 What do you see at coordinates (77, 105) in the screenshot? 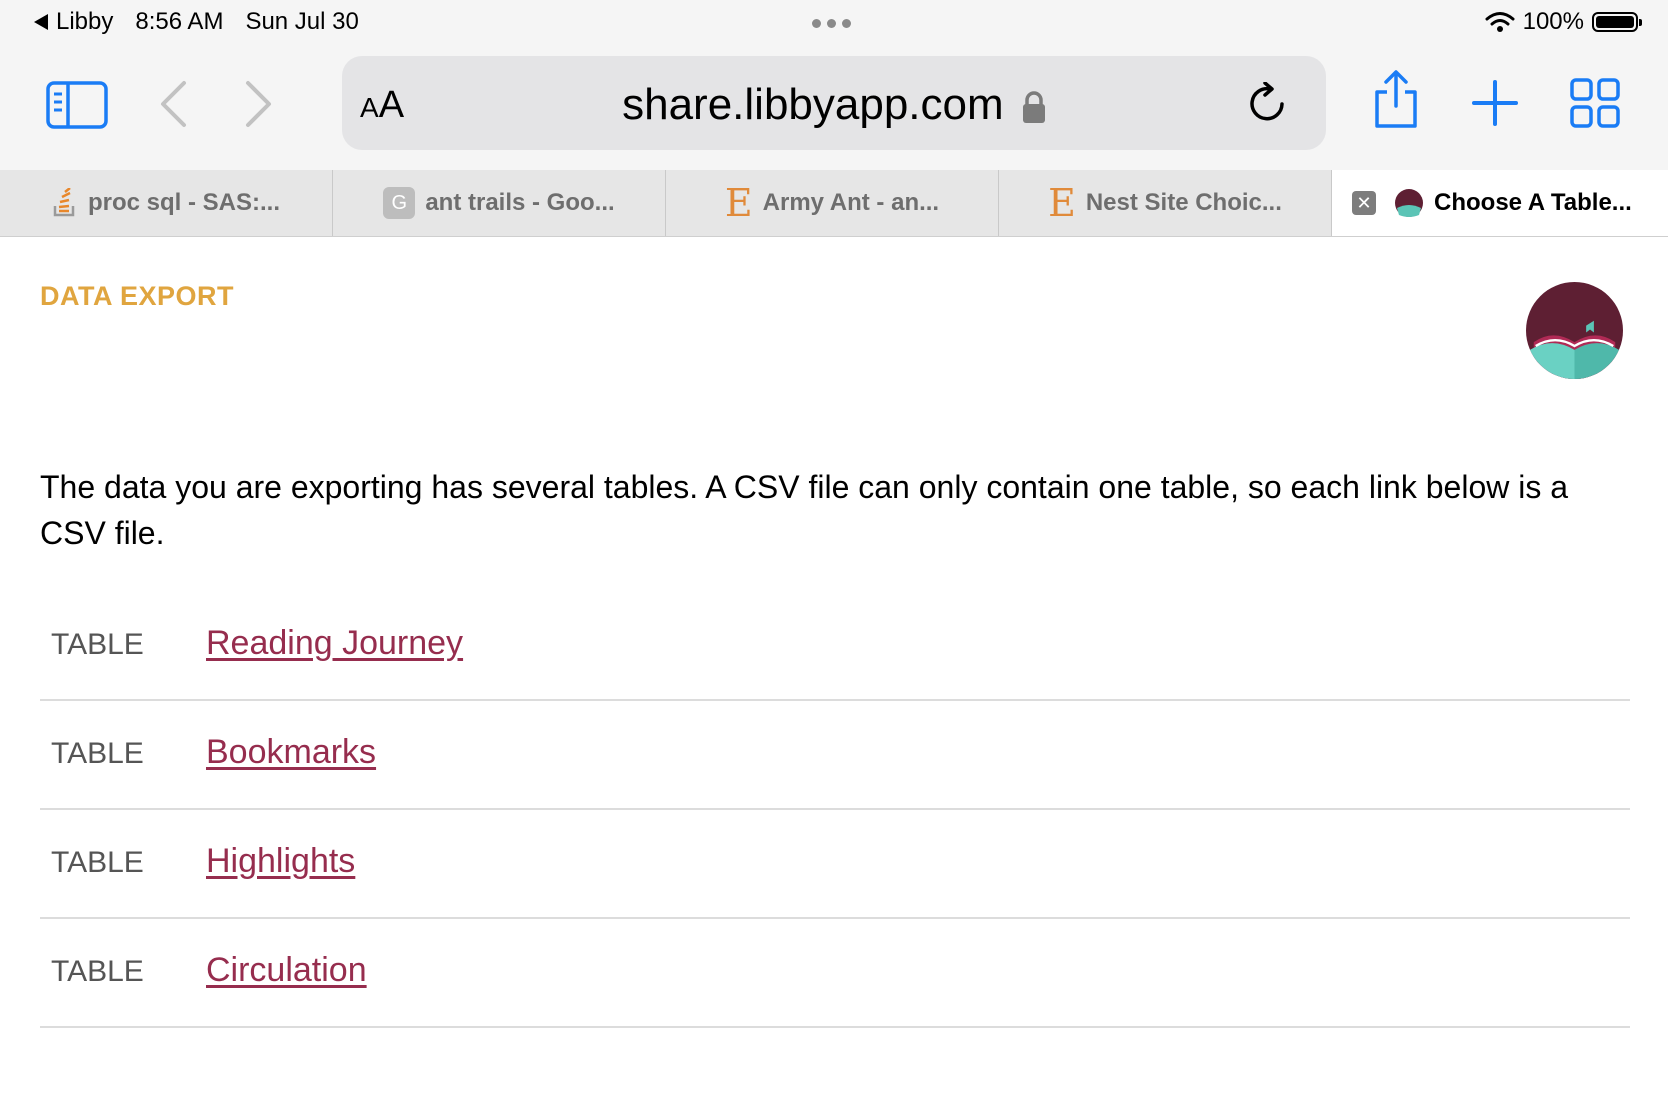
I see `sidebar-toggle-icon` at bounding box center [77, 105].